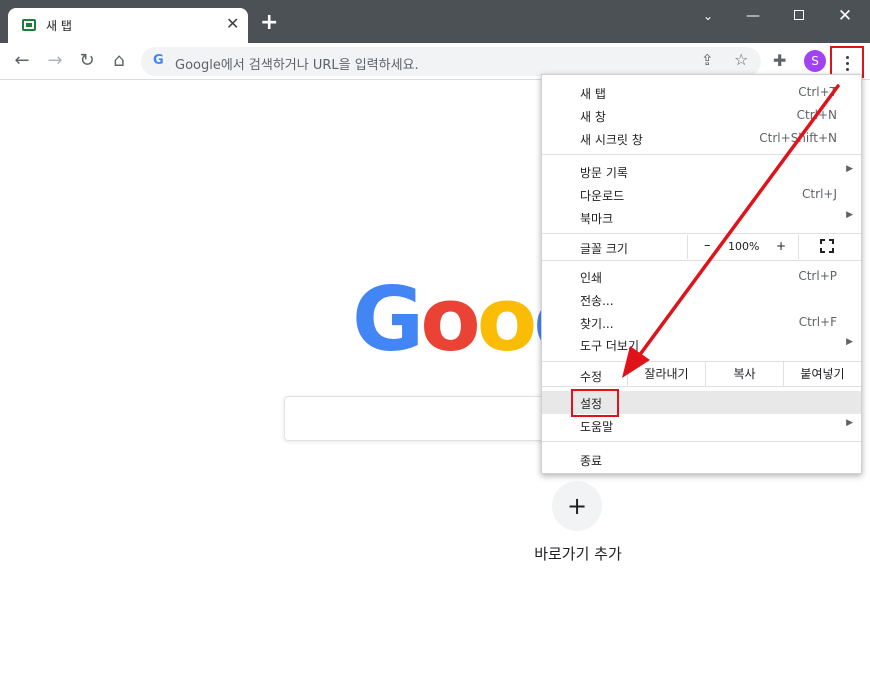 The image size is (870, 683). Describe the element at coordinates (779, 60) in the screenshot. I see `extensions-puzzle-icon: ✚` at that location.